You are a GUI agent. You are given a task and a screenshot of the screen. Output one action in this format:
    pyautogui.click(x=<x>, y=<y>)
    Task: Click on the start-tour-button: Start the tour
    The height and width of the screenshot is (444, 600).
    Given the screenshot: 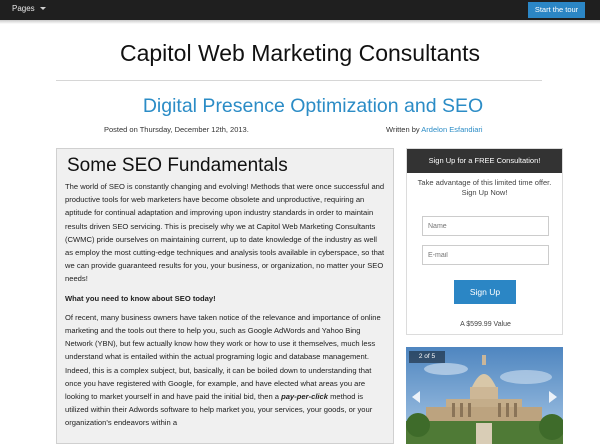 What is the action you would take?
    pyautogui.click(x=556, y=10)
    